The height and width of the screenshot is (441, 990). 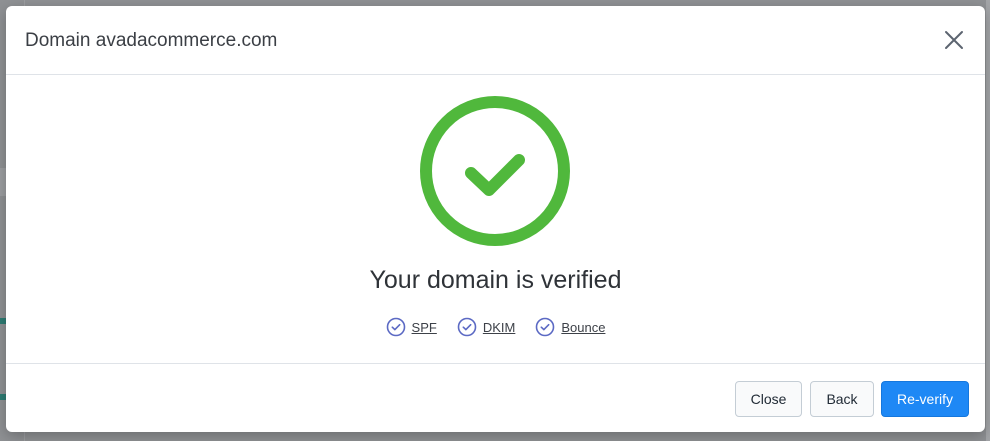 I want to click on check-label-bounce: Bounce, so click(x=583, y=327).